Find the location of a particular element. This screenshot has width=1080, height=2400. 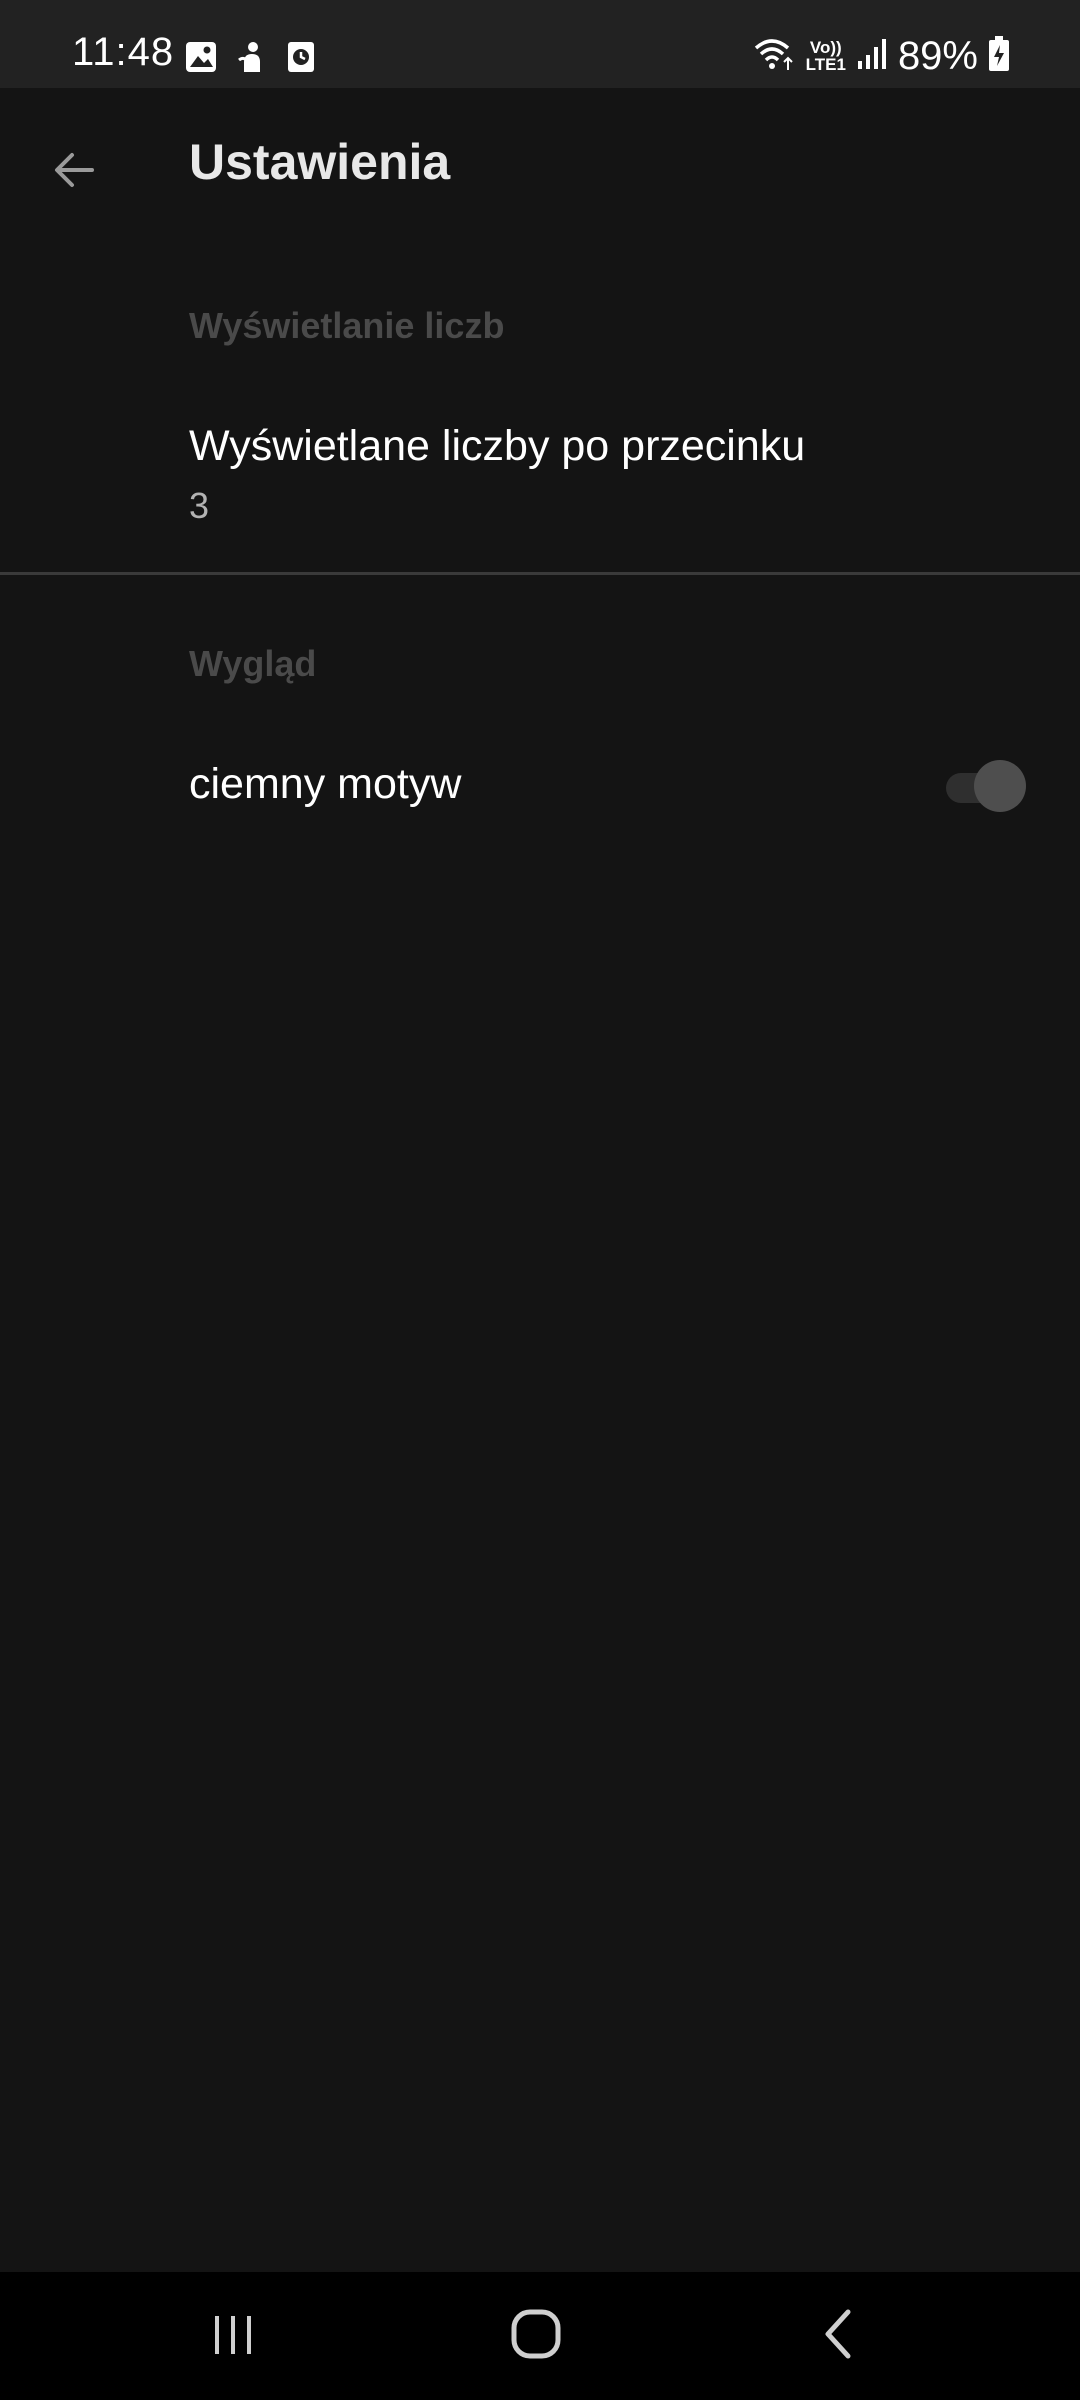

status-notification-icons is located at coordinates (250, 59).